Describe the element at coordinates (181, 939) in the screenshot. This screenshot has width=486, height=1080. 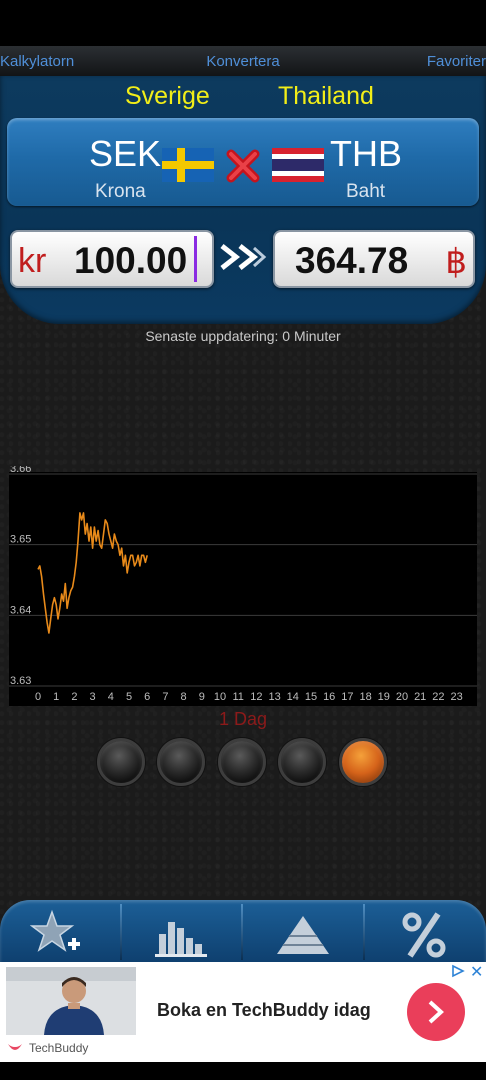
I see `bar-chart-icon` at that location.